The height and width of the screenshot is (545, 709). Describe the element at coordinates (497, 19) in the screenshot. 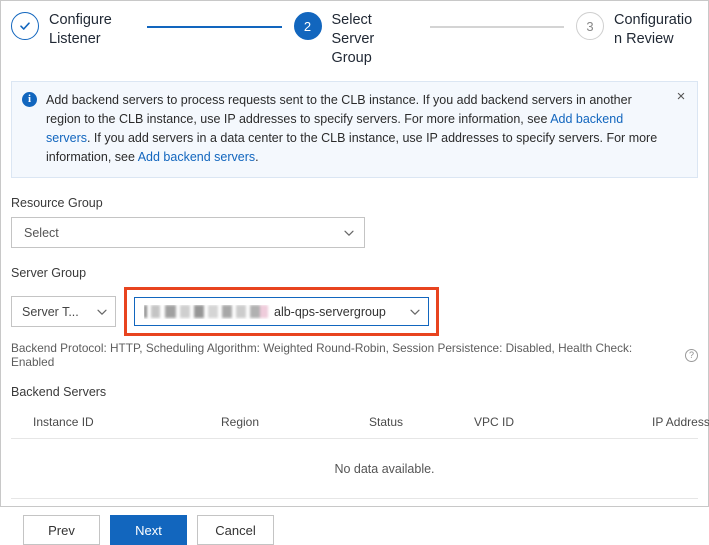

I see `connector-2-wrap` at that location.